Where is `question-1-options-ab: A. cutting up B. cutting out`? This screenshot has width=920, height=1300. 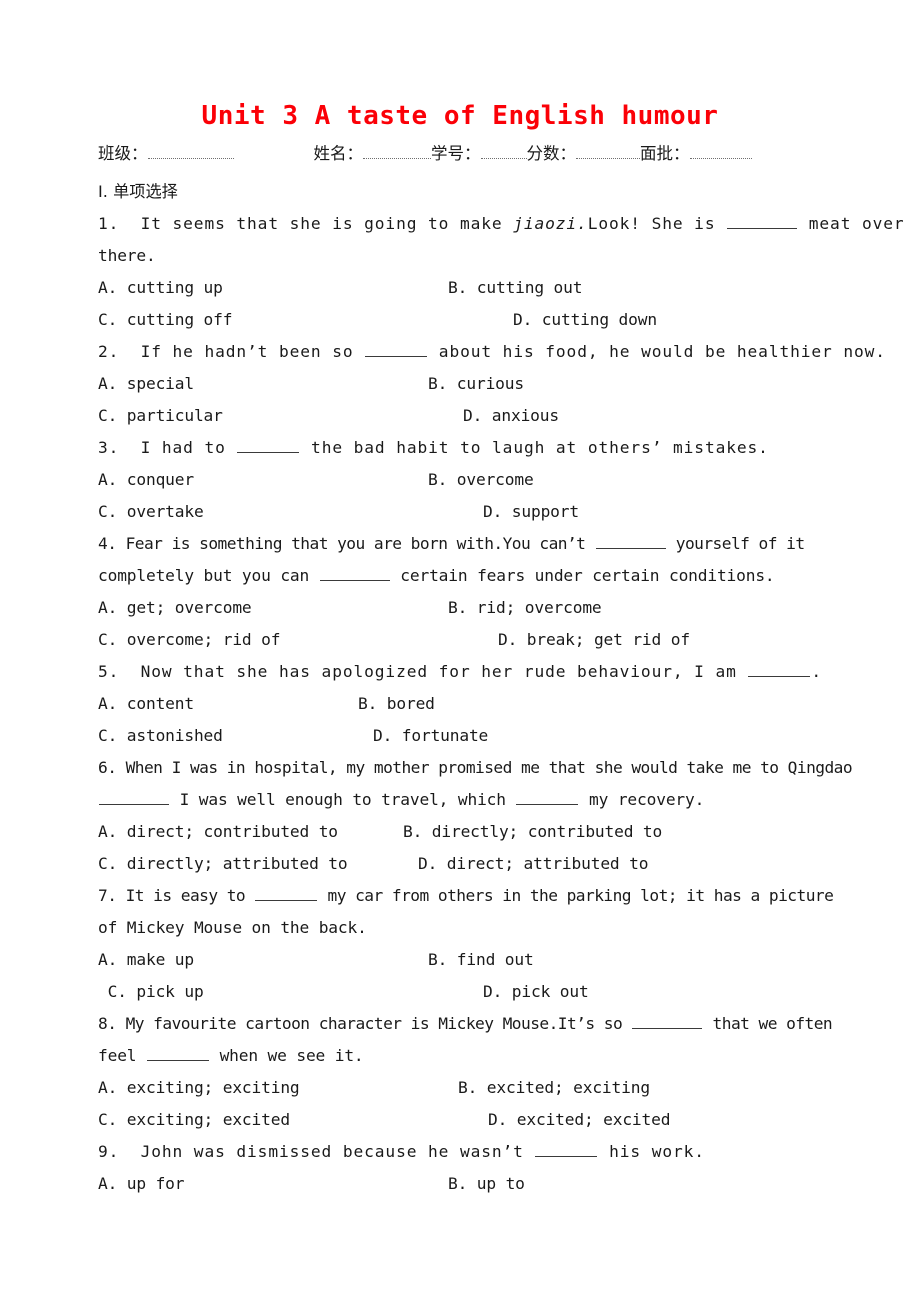 question-1-options-ab: A. cutting up B. cutting out is located at coordinates (493, 288).